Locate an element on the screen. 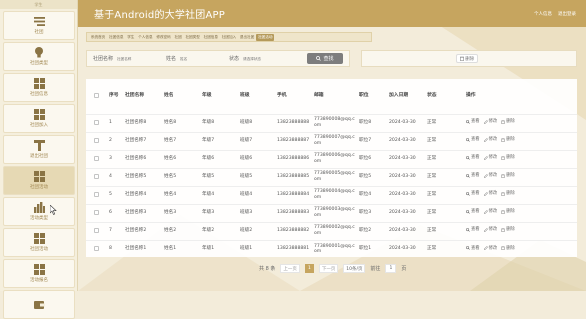 The image size is (586, 319). sidebar-item-2: 社团信息 is located at coordinates (39, 87).